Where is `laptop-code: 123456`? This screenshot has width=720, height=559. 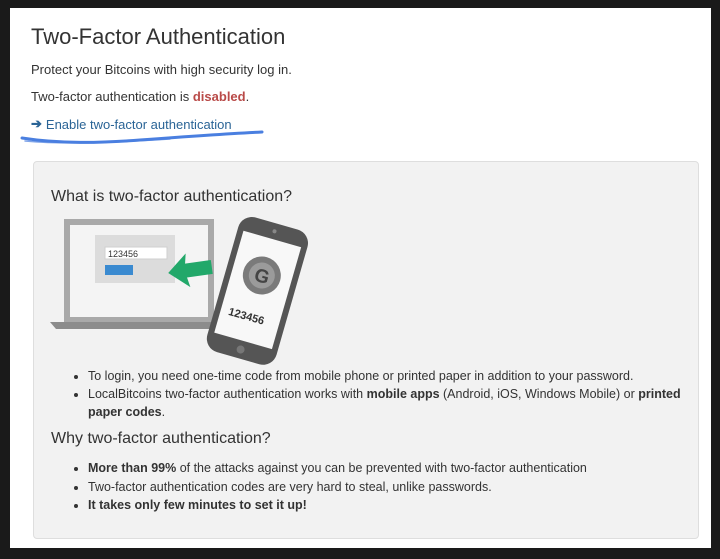
laptop-code: 123456 is located at coordinates (123, 254).